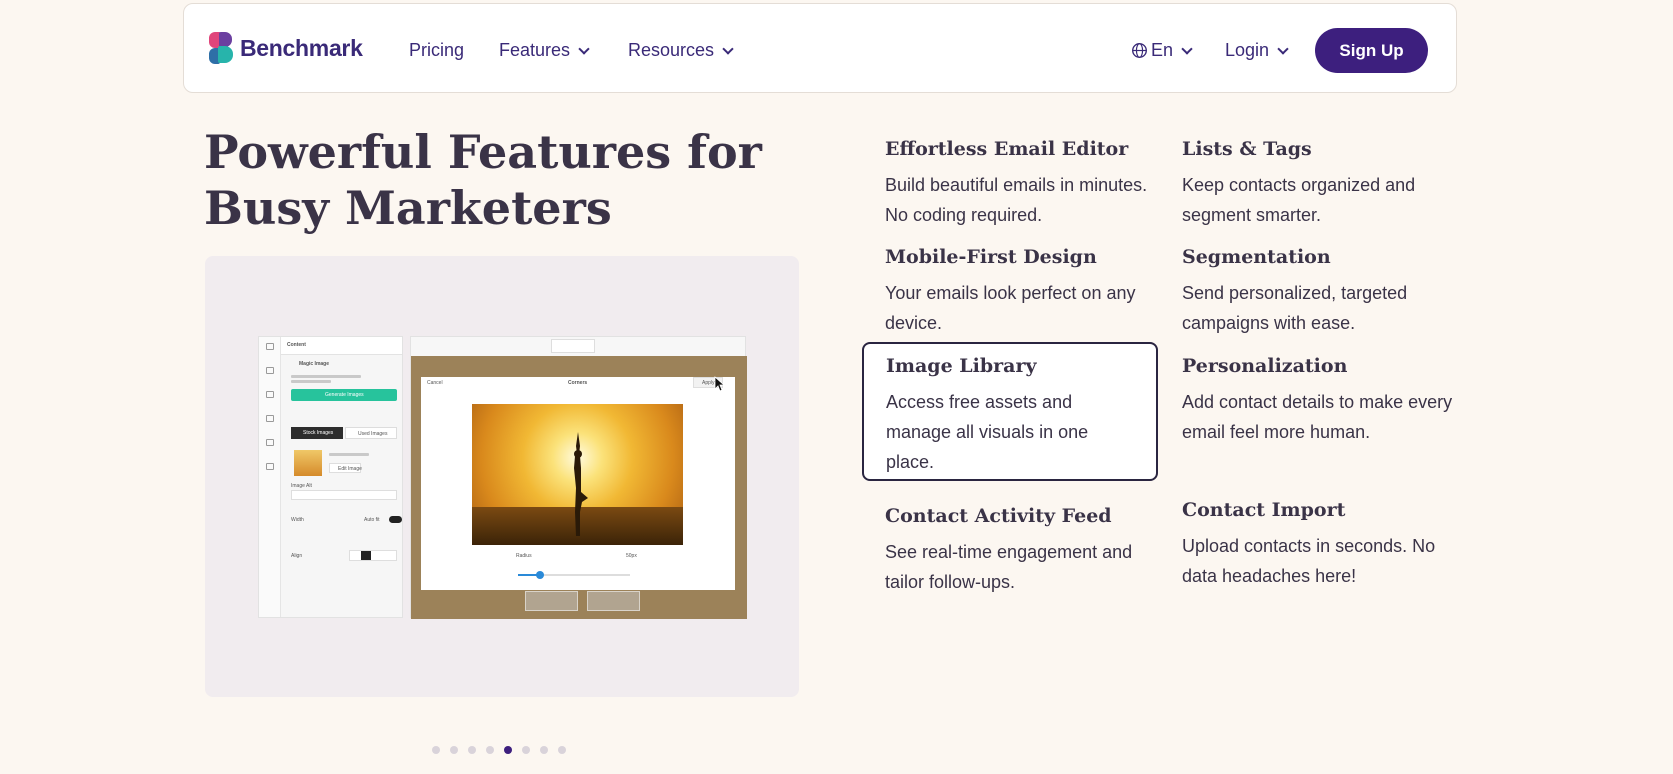  Describe the element at coordinates (508, 750) in the screenshot. I see `carousel-dot-active` at that location.